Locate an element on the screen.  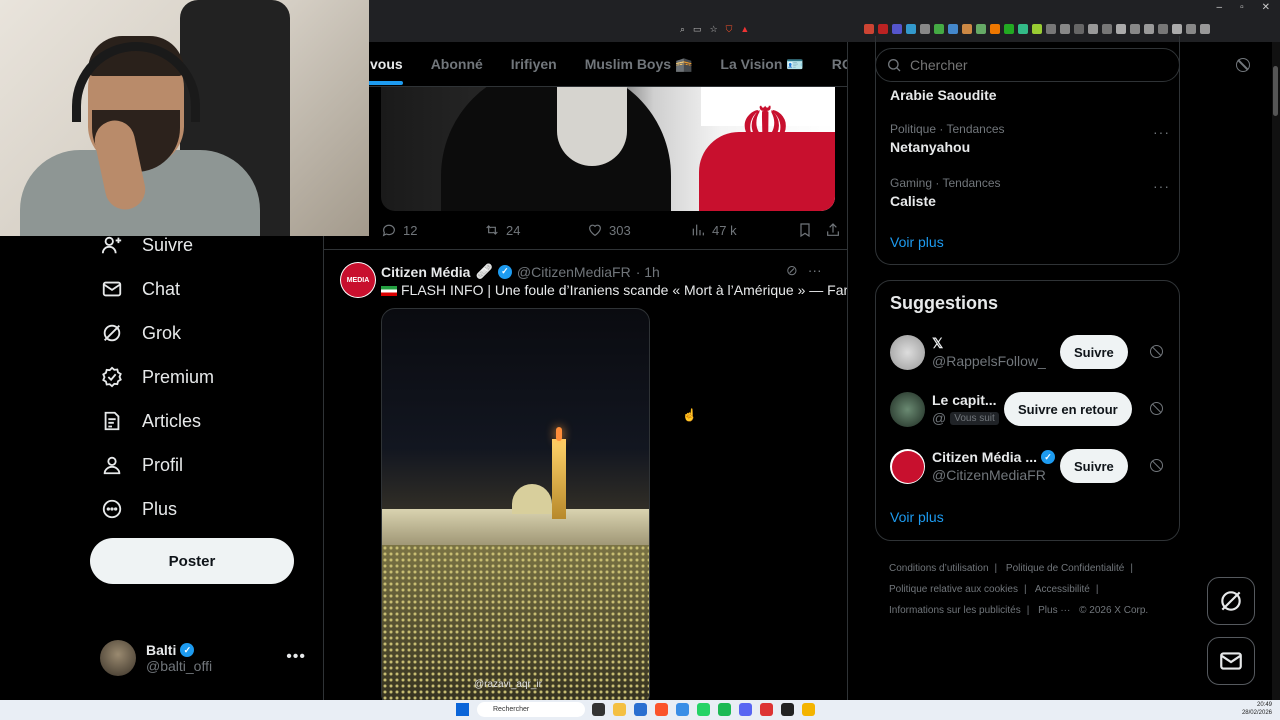
zoom-icon: ⌕ is located at coordinates (682, 29).